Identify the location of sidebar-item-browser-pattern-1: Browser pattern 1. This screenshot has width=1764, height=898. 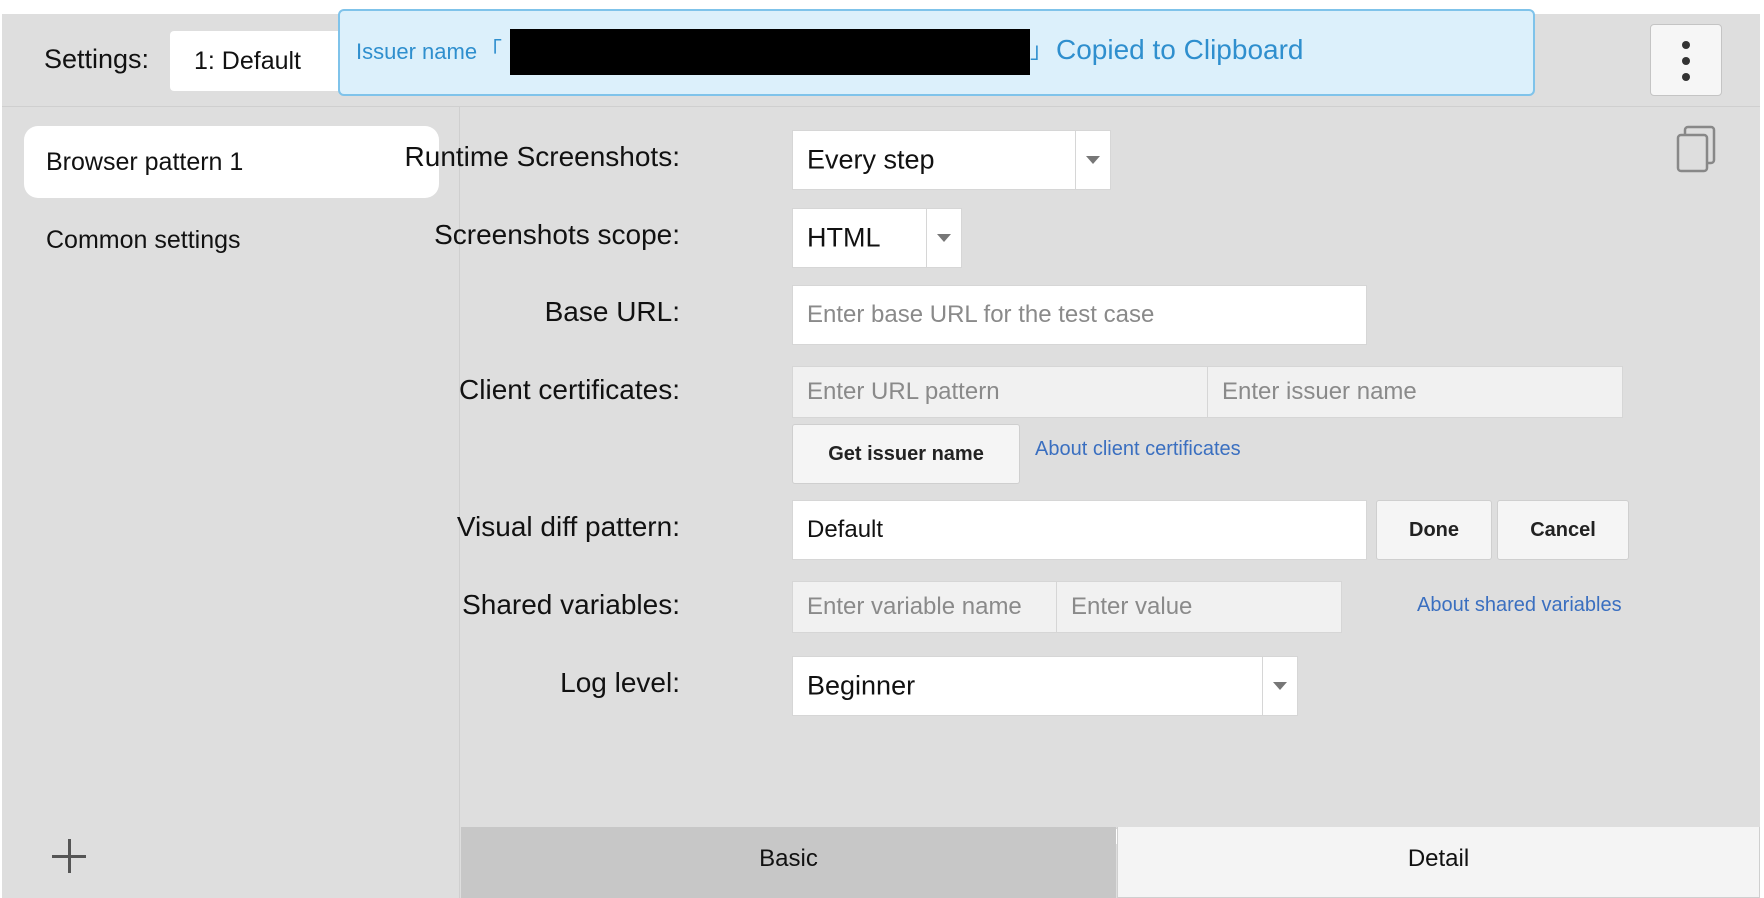
(231, 162).